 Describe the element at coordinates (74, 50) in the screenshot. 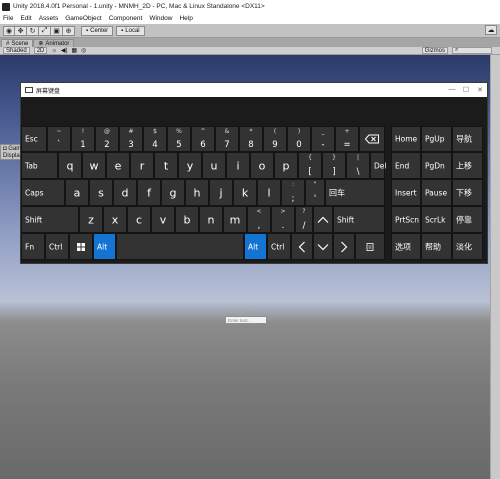

I see `effects-icon: ▦` at that location.